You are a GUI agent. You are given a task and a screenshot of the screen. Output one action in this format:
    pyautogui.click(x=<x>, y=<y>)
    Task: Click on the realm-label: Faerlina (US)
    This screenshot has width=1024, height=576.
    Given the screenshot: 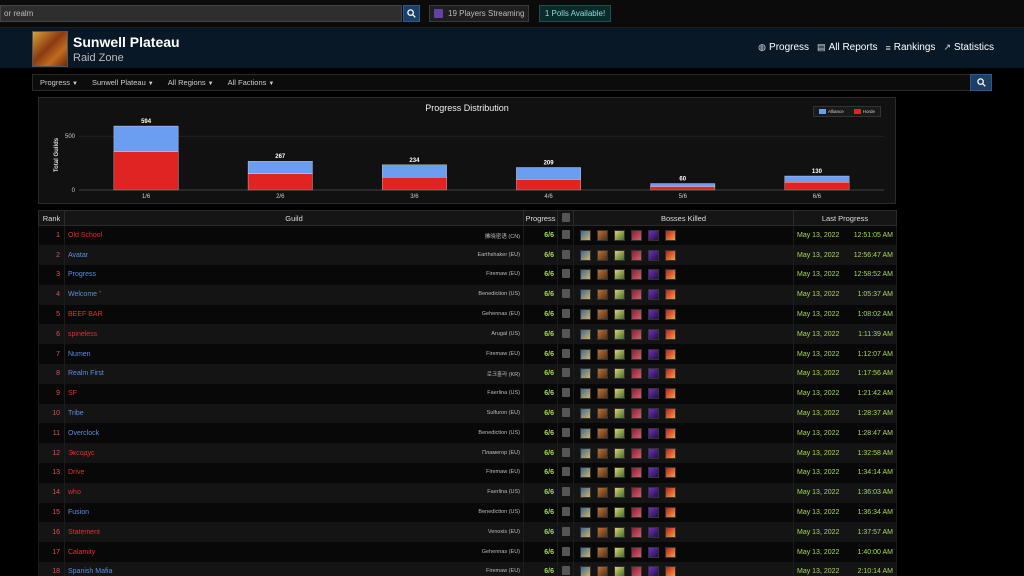 What is the action you would take?
    pyautogui.click(x=503, y=492)
    